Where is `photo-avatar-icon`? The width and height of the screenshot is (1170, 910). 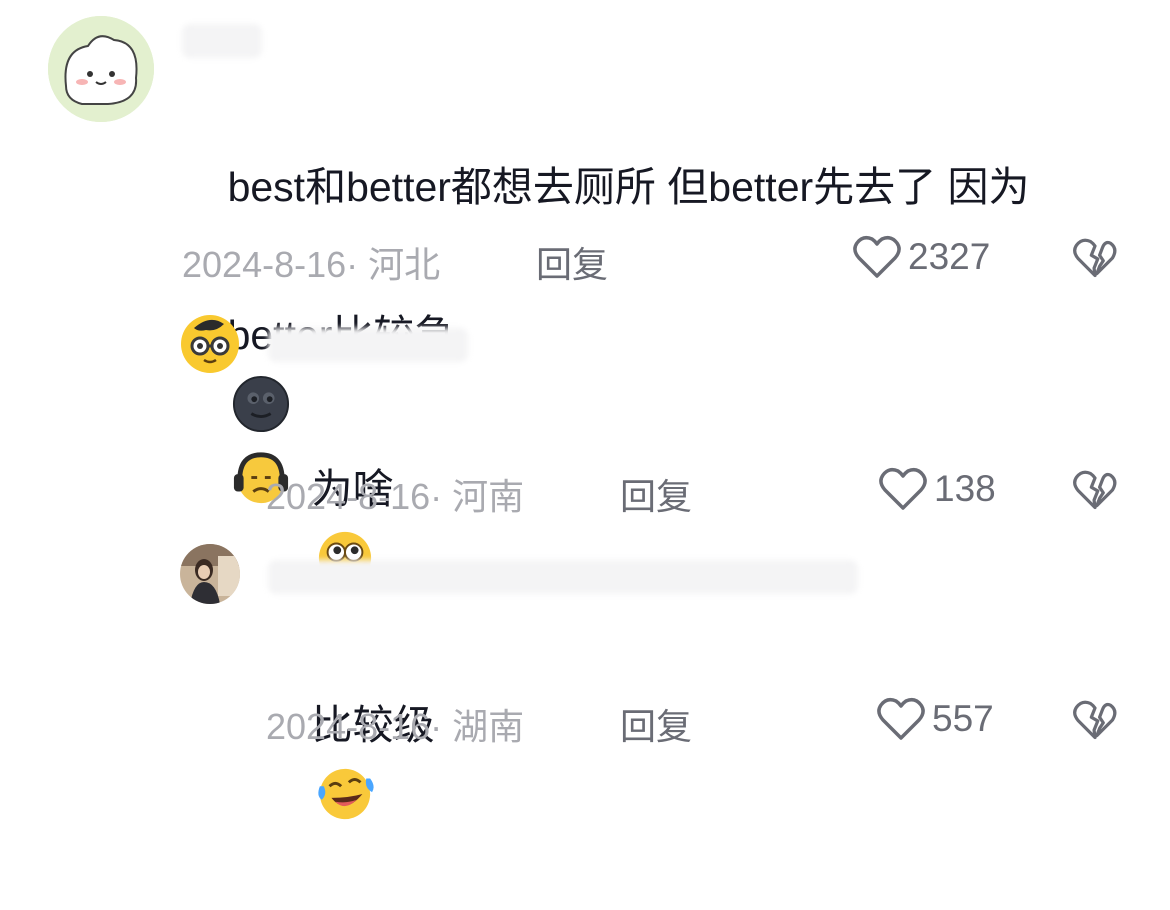 photo-avatar-icon is located at coordinates (210, 574).